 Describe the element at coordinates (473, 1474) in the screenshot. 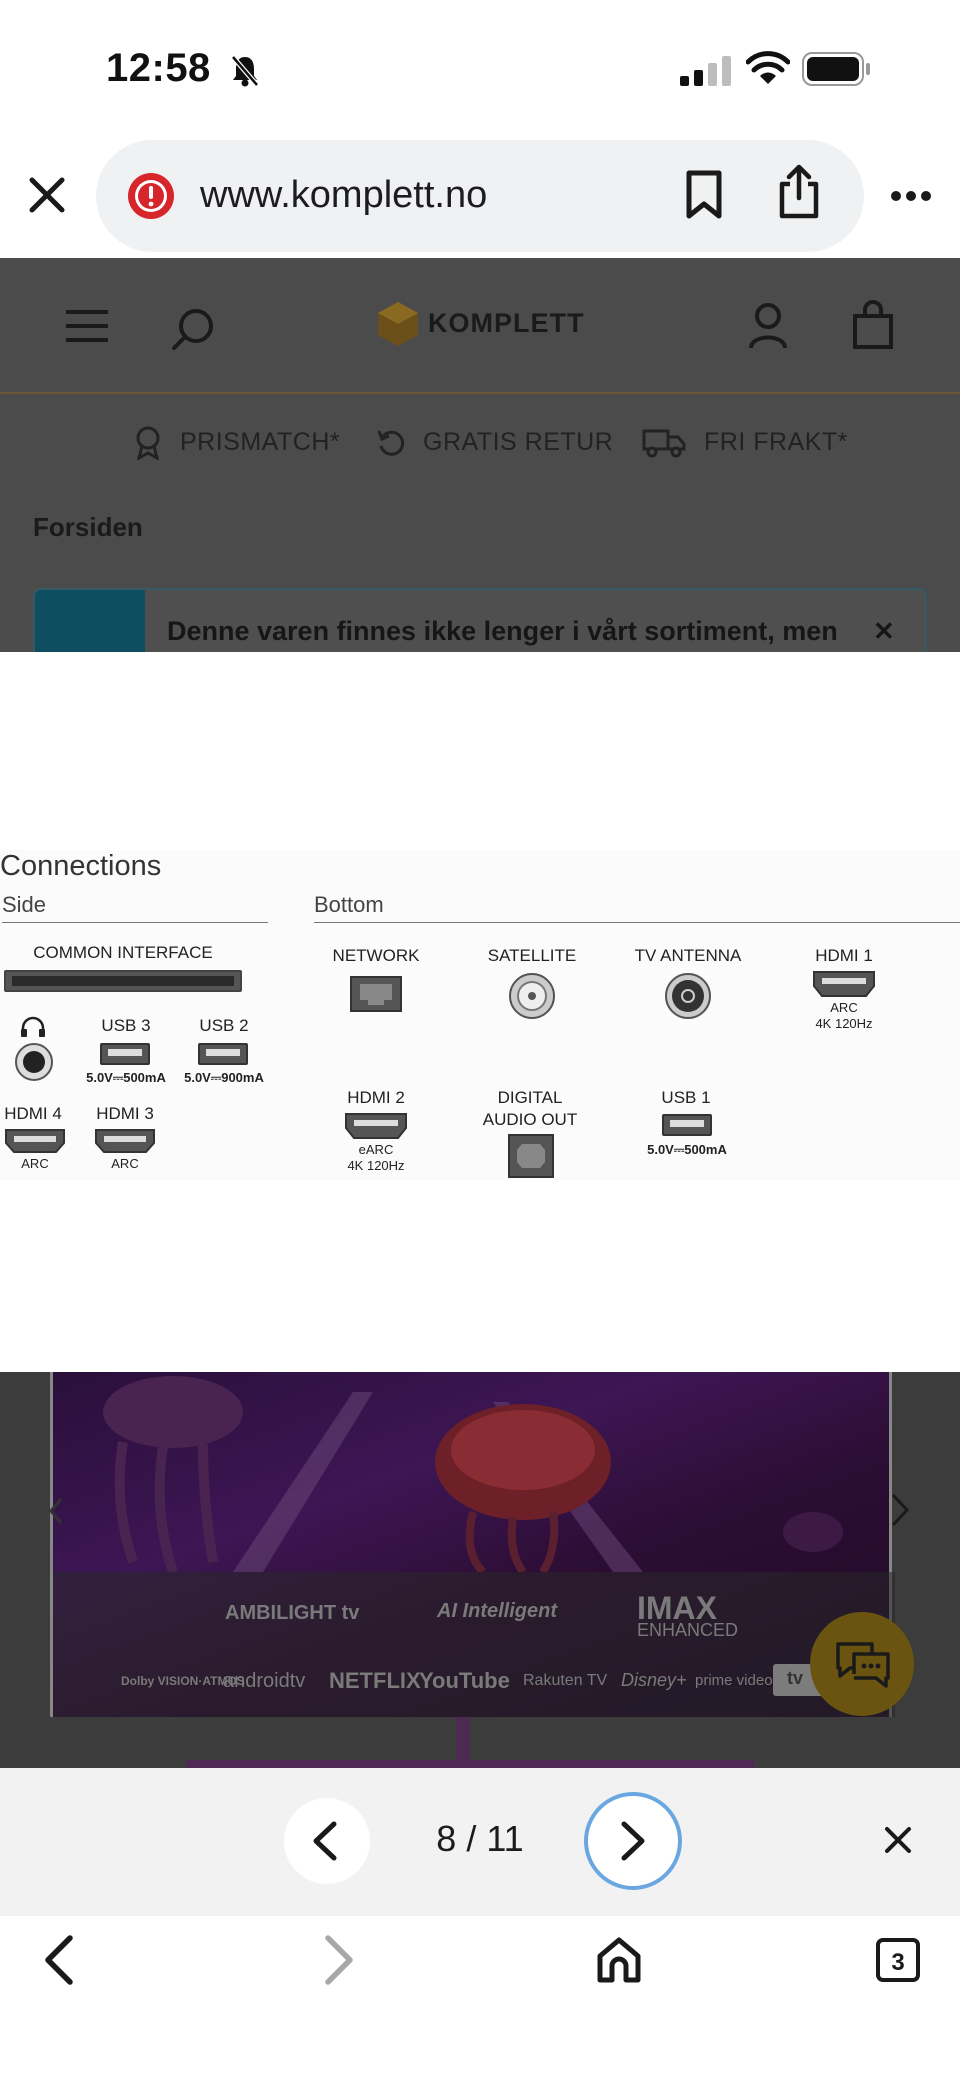

I see `jellyfish-graphic` at that location.